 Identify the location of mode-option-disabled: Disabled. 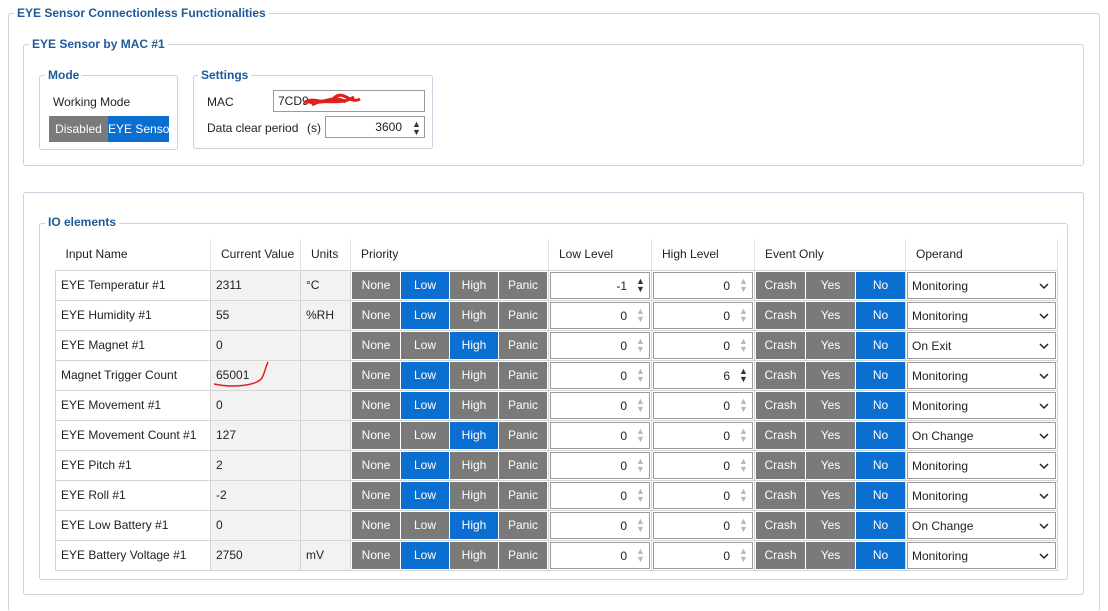
(78, 129).